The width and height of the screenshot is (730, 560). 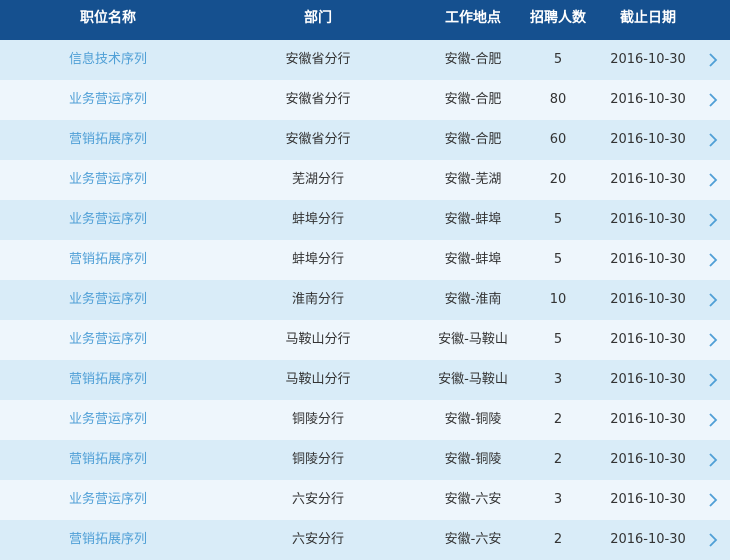 I want to click on table-row: 营销拓展序列 六安分行 安徽-六安 2 2016-10-30, so click(x=365, y=540).